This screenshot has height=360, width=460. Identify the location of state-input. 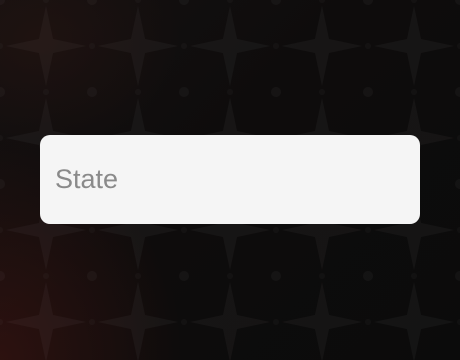
(230, 179).